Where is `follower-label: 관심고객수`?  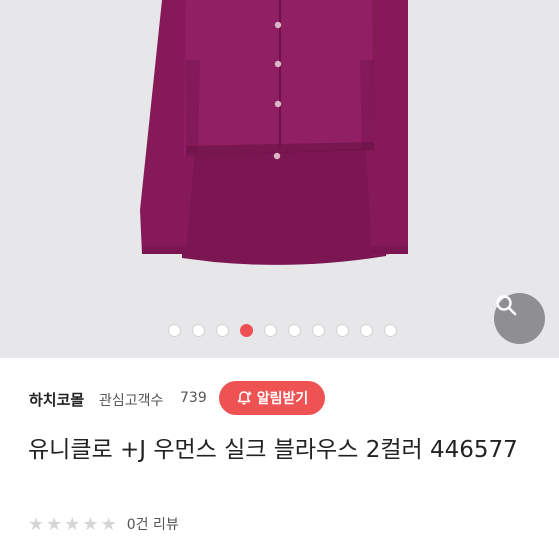 follower-label: 관심고객수 is located at coordinates (131, 401).